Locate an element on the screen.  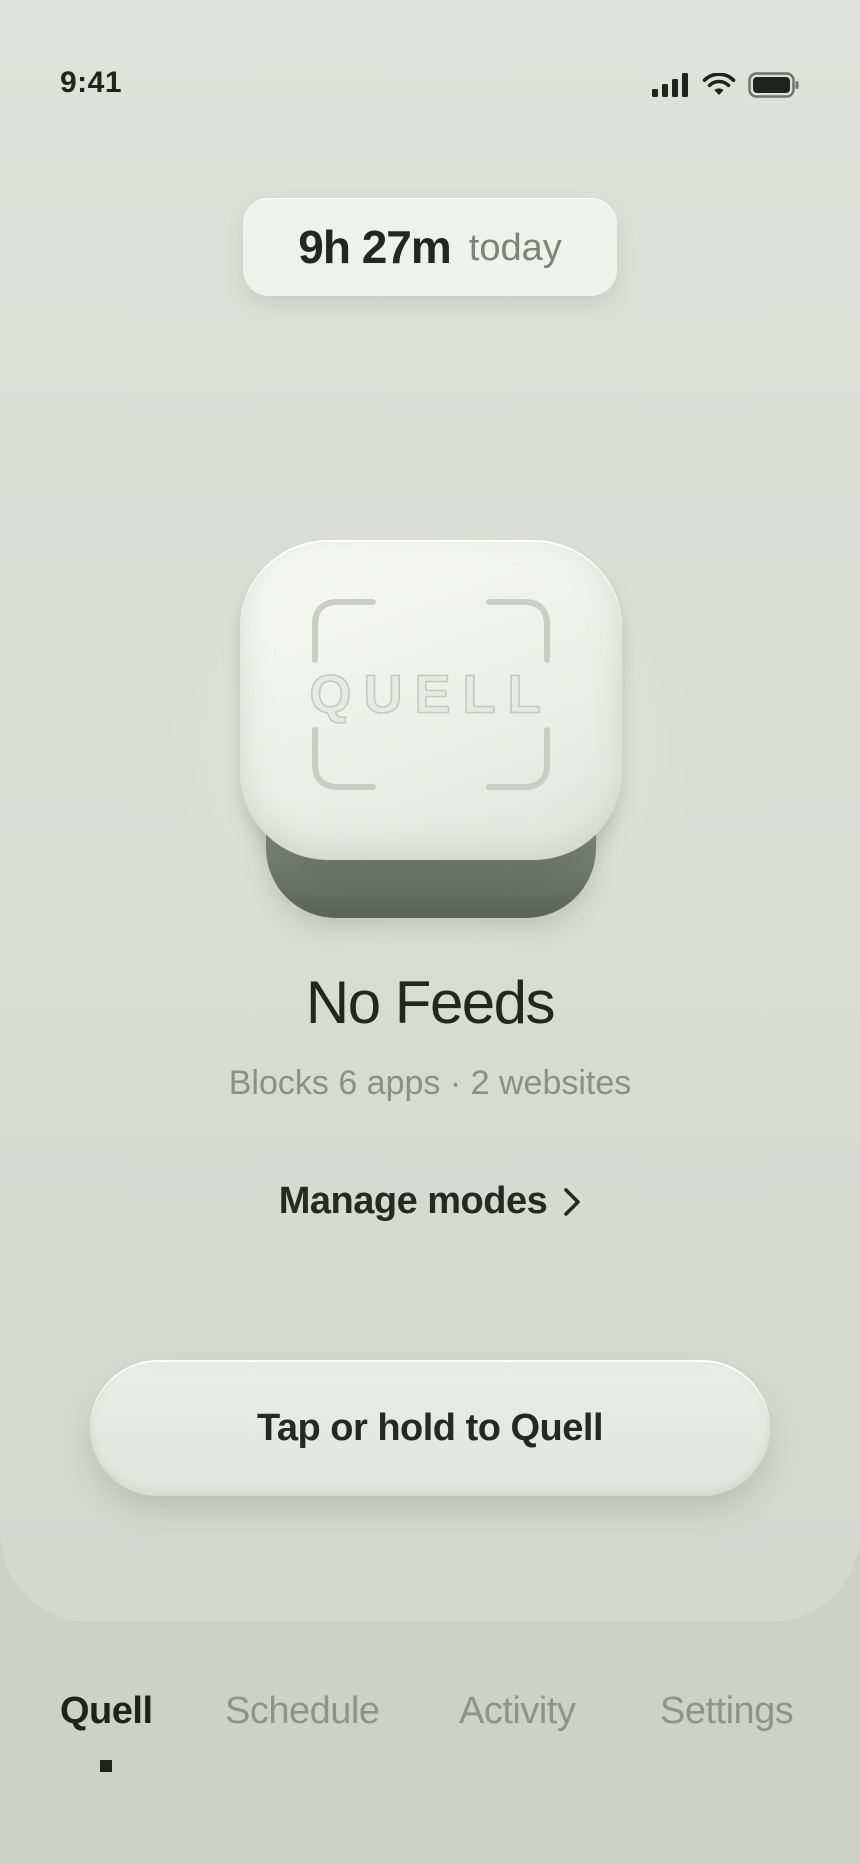
mode-title: No Feeds is located at coordinates (430, 1002).